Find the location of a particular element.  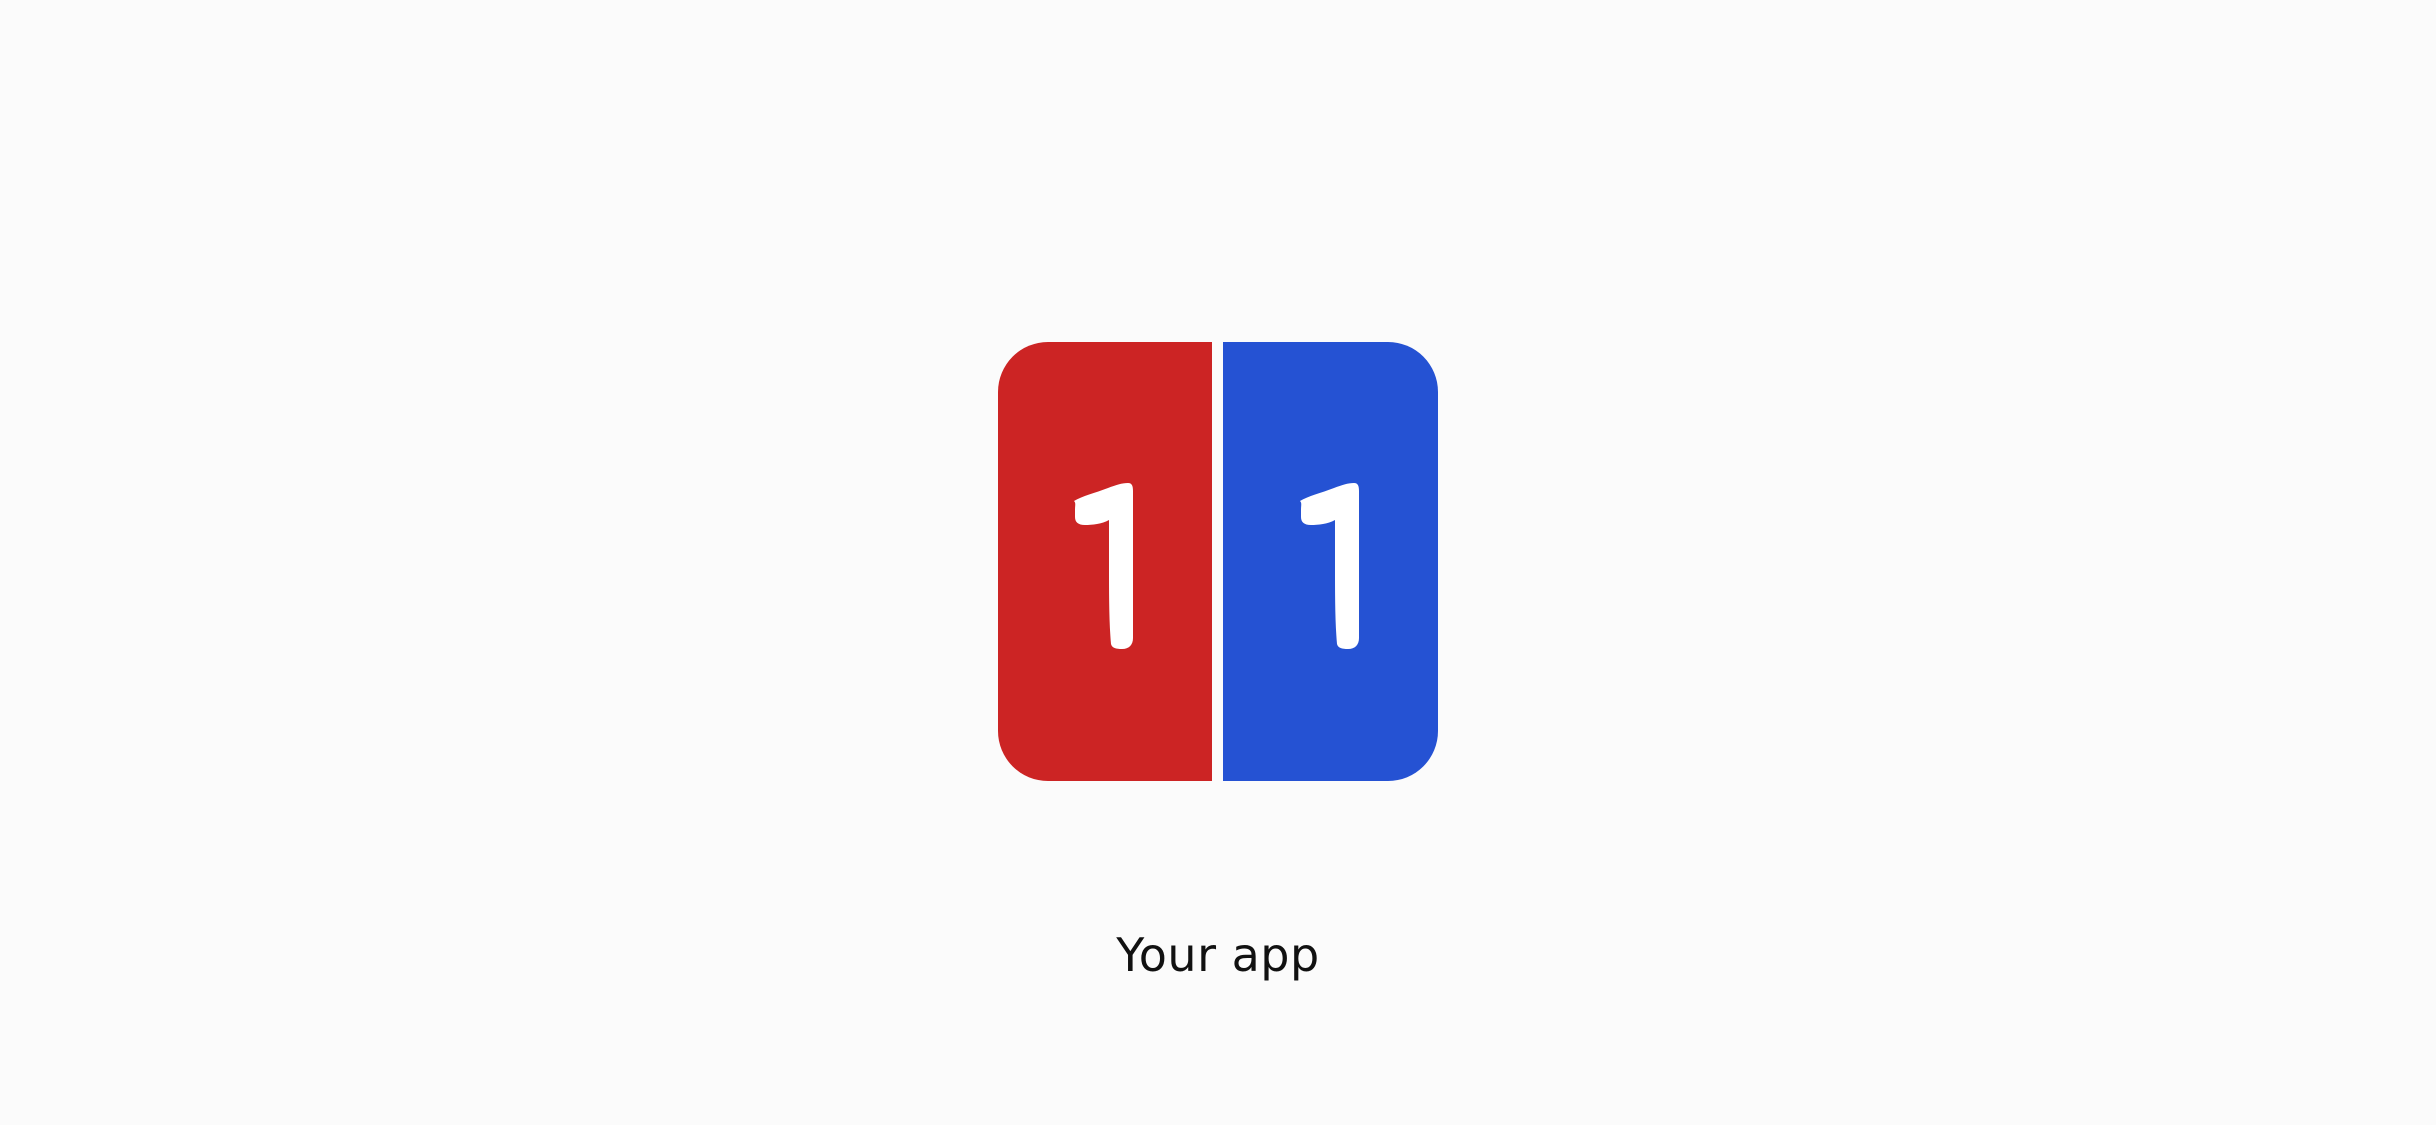

digit-one-right is located at coordinates (1329, 565).